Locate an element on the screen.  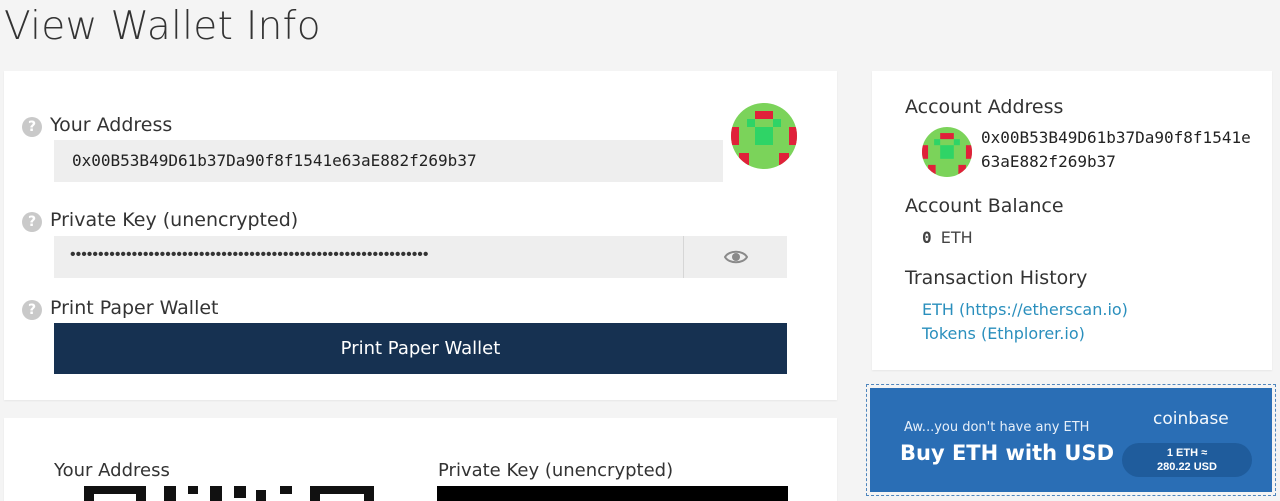
coinbase-logo: coinbase is located at coordinates (1191, 419).